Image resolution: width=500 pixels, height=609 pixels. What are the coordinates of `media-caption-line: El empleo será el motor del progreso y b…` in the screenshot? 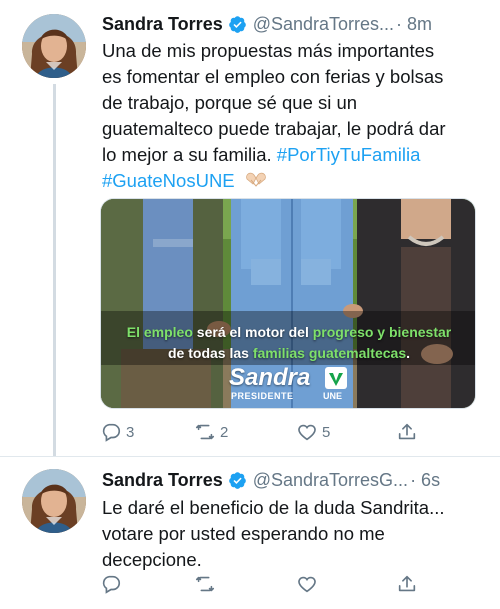 It's located at (288, 332).